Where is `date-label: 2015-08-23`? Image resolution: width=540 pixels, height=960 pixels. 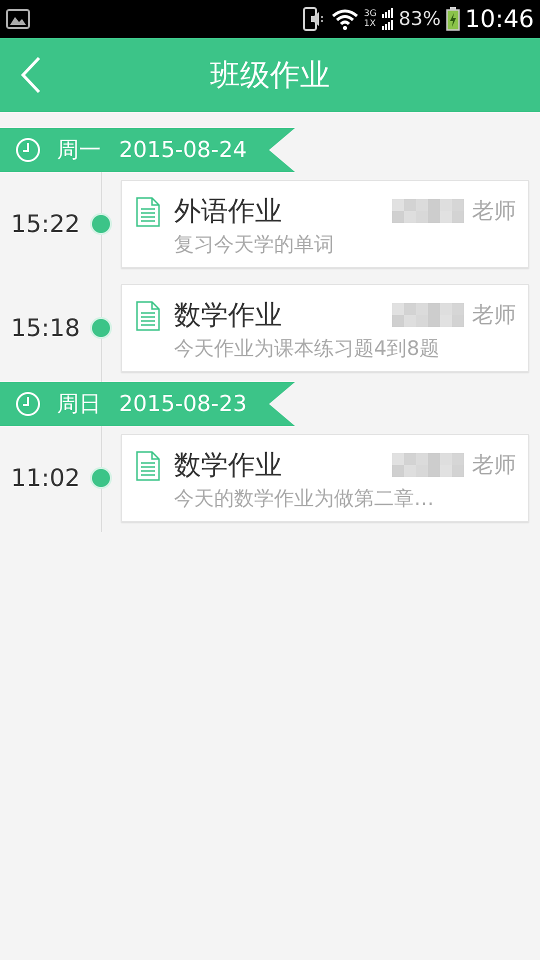
date-label: 2015-08-23 is located at coordinates (183, 404).